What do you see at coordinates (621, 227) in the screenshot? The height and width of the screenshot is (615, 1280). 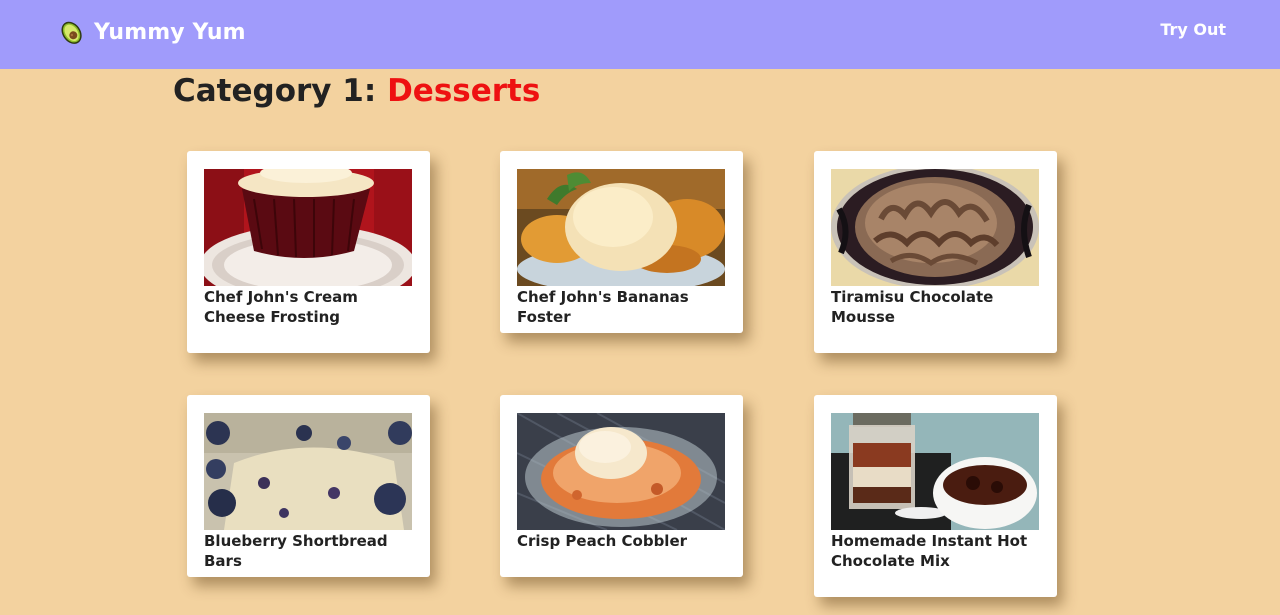 I see `bananas-foster-photo` at bounding box center [621, 227].